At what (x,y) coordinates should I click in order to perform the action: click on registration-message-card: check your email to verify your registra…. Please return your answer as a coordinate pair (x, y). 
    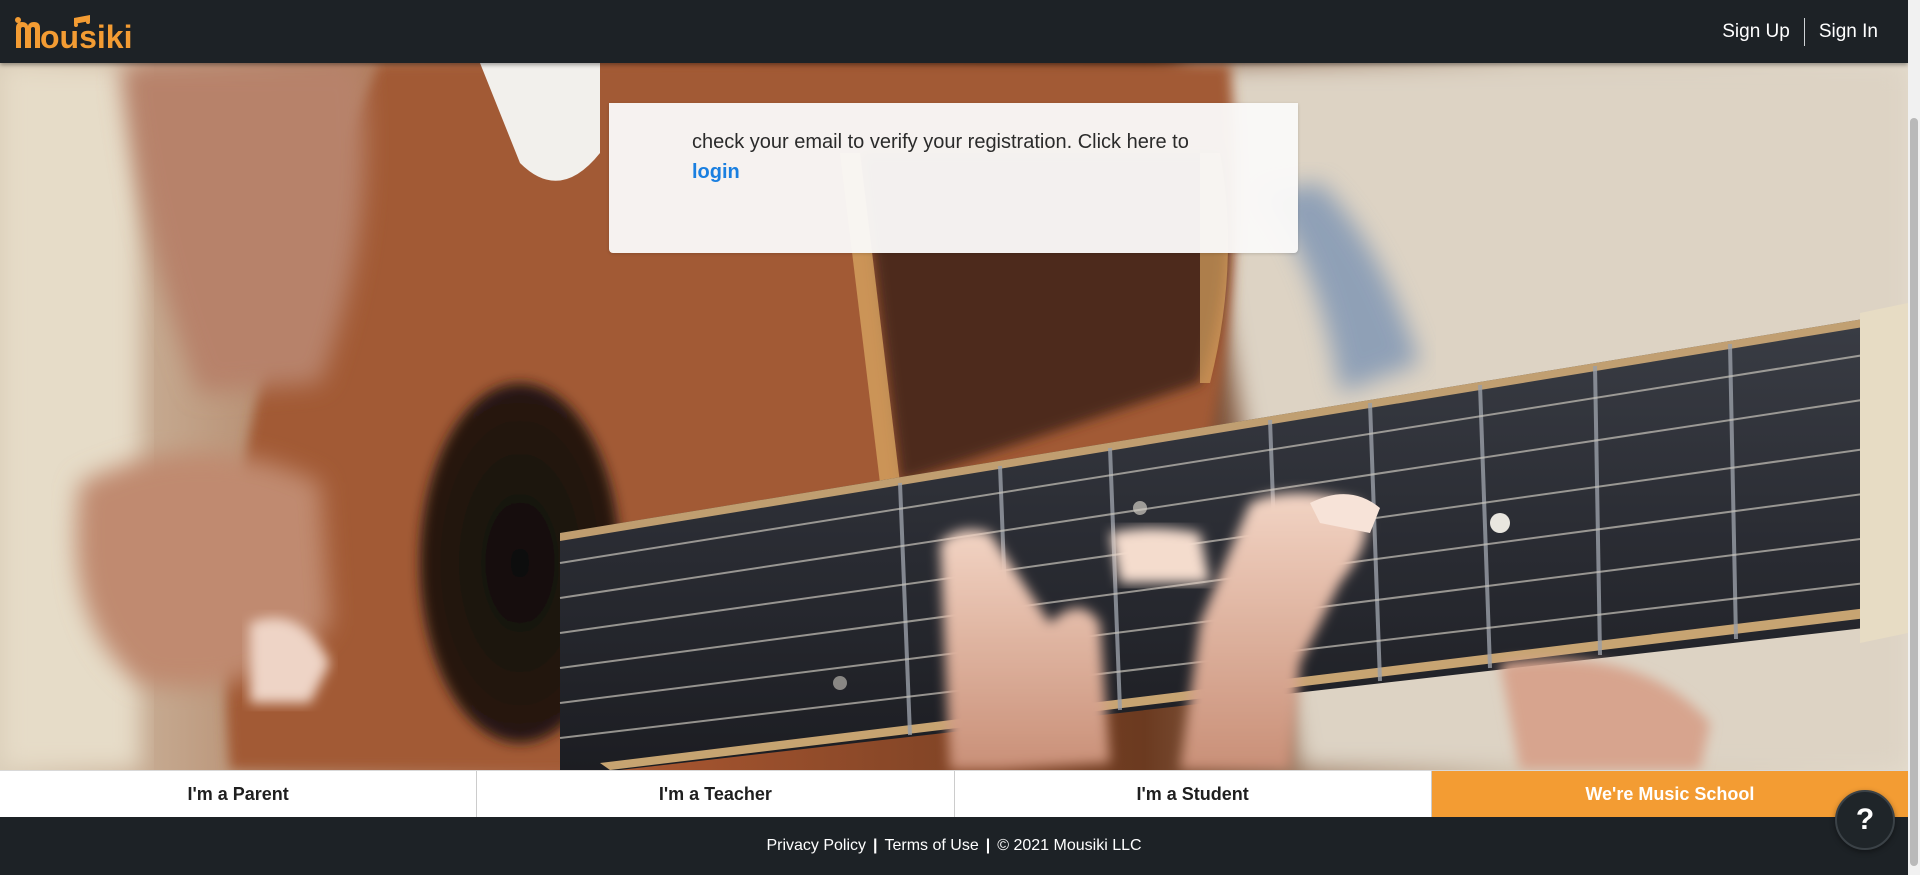
    Looking at the image, I should click on (953, 178).